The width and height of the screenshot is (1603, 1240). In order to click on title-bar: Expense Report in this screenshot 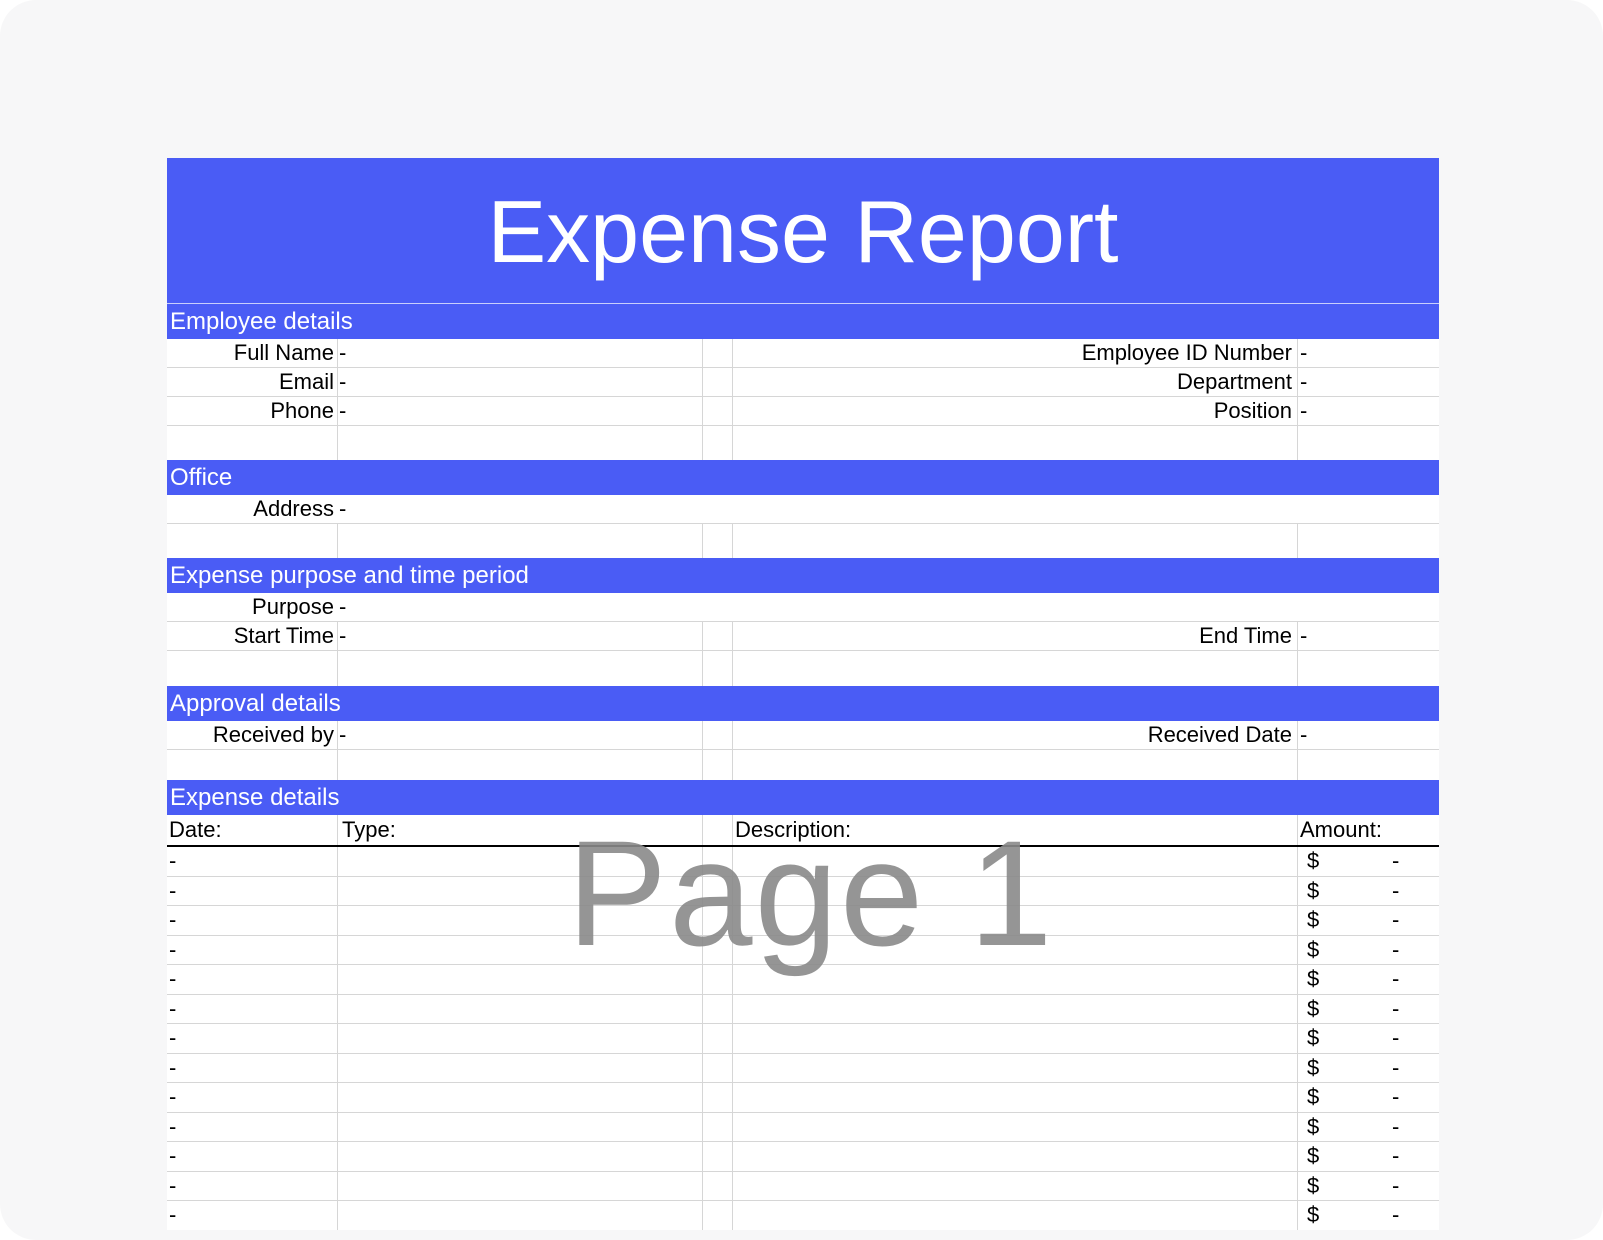, I will do `click(803, 231)`.